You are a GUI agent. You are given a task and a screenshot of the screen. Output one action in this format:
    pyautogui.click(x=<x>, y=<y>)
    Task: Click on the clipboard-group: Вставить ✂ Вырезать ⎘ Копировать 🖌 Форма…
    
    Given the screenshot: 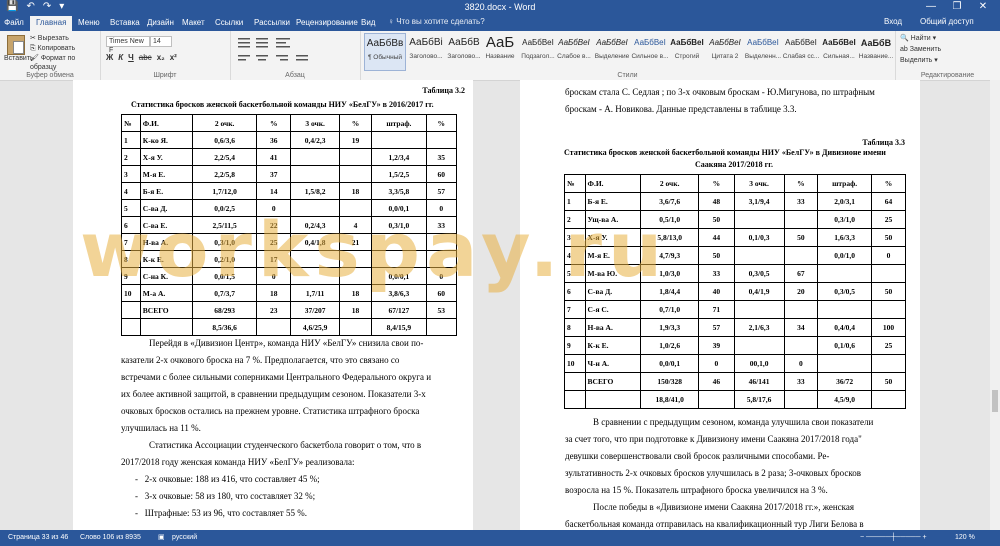 What is the action you would take?
    pyautogui.click(x=50, y=55)
    